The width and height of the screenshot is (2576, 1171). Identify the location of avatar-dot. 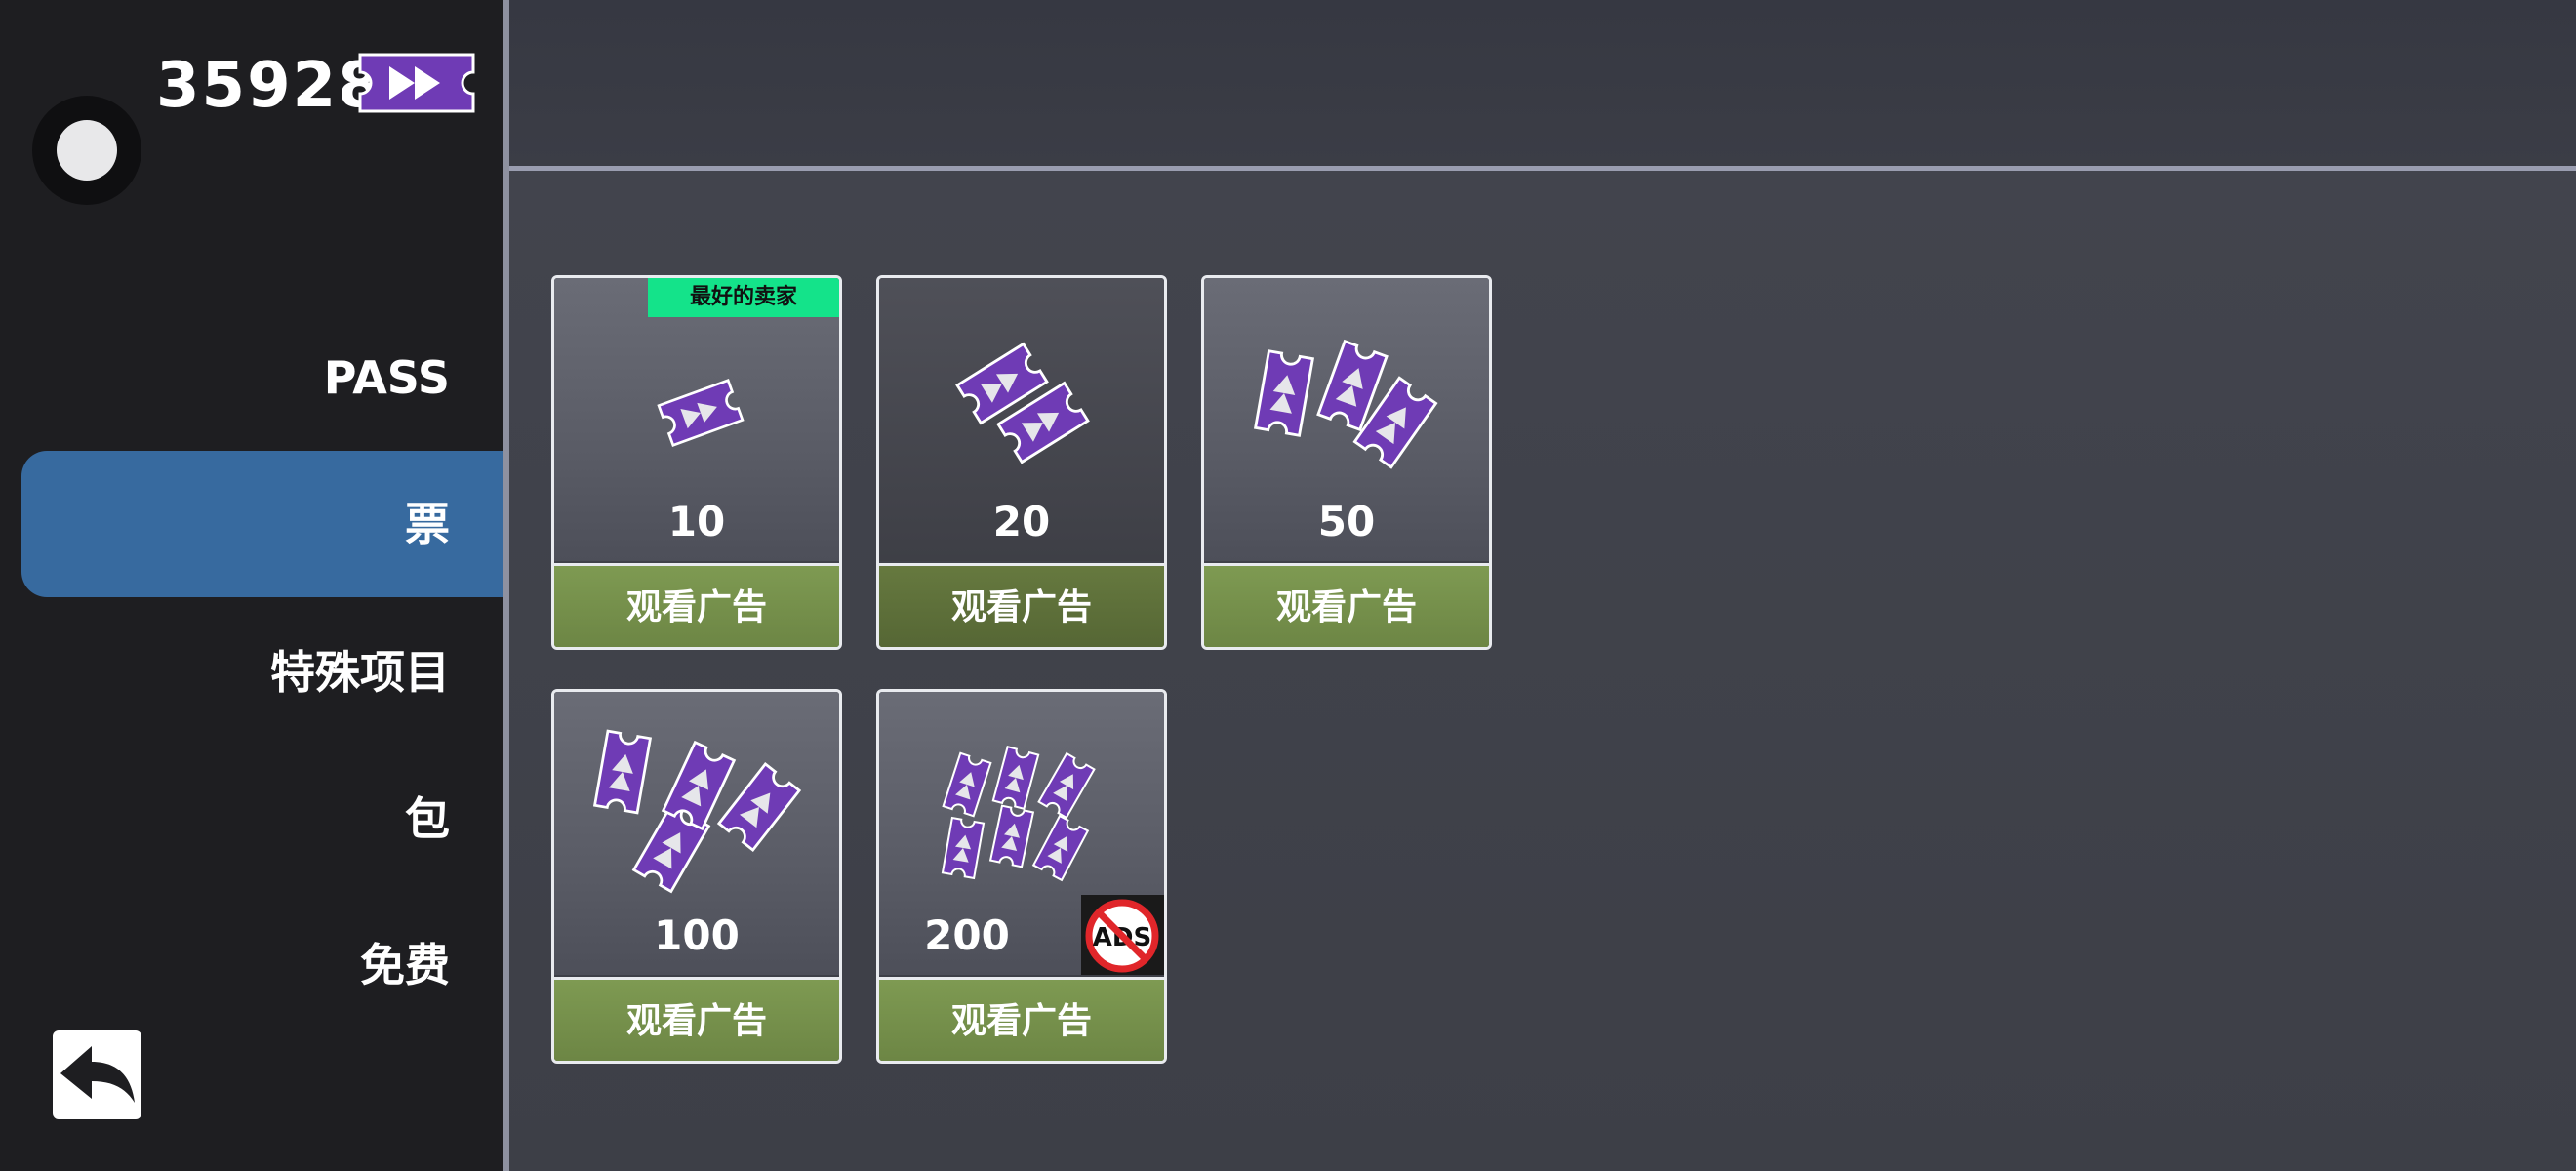
(87, 150).